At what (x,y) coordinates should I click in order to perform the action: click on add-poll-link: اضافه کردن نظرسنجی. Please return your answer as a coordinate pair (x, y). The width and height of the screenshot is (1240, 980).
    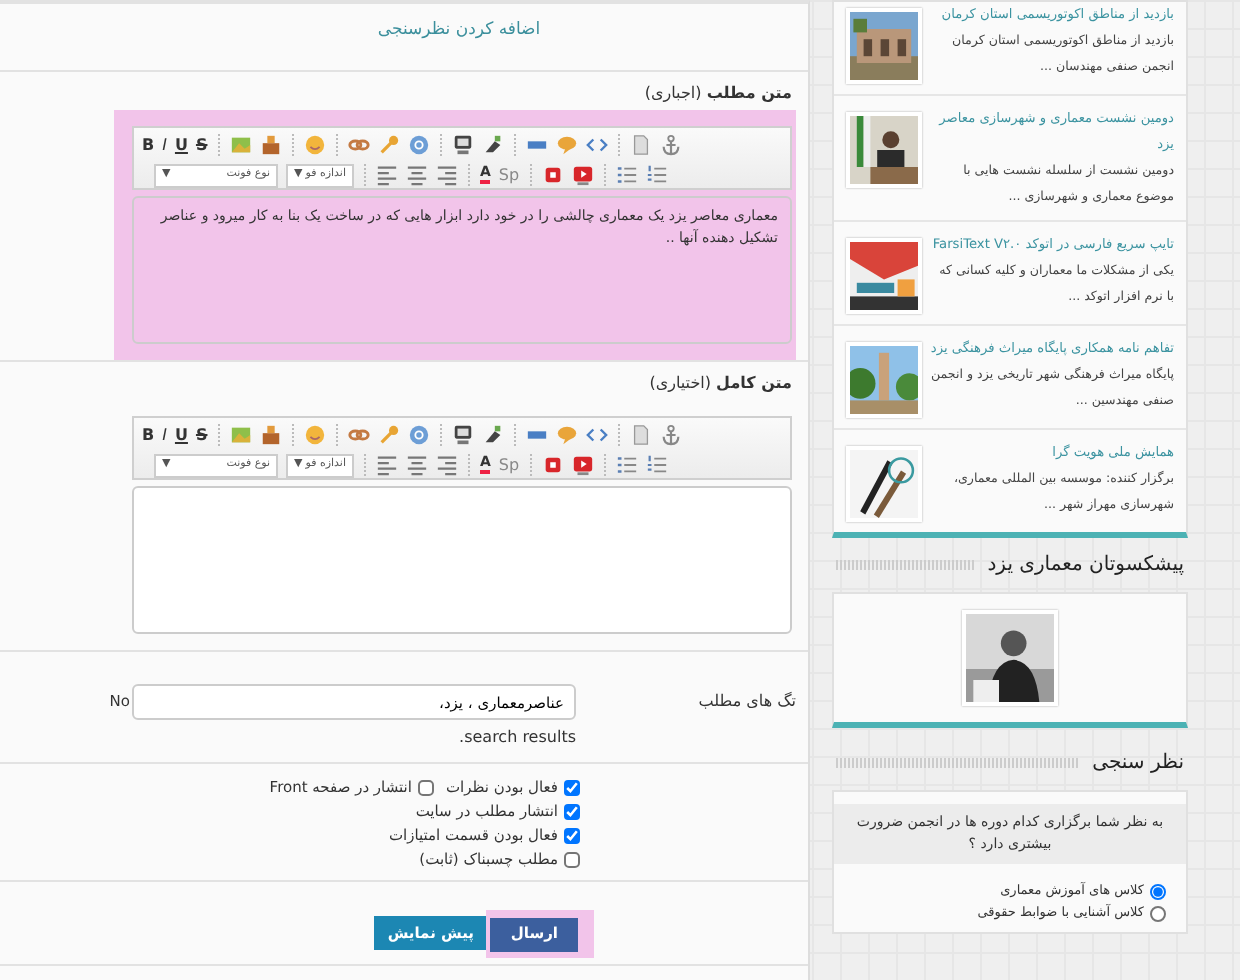
    Looking at the image, I should click on (459, 30).